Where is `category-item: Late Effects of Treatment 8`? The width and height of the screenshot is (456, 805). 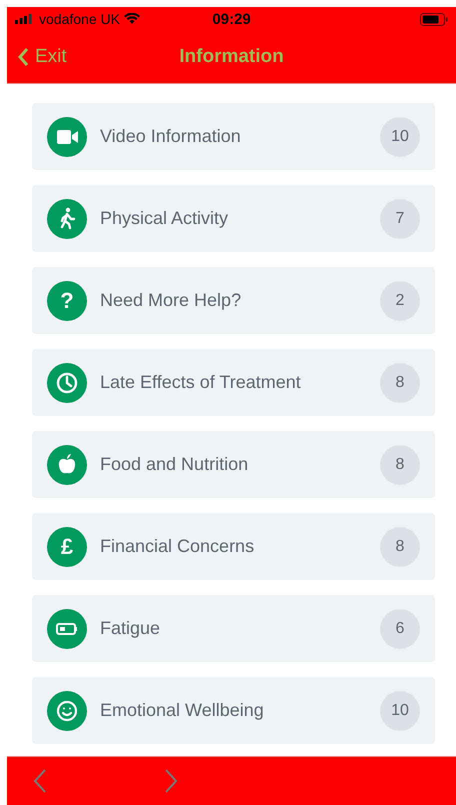
category-item: Late Effects of Treatment 8 is located at coordinates (233, 382).